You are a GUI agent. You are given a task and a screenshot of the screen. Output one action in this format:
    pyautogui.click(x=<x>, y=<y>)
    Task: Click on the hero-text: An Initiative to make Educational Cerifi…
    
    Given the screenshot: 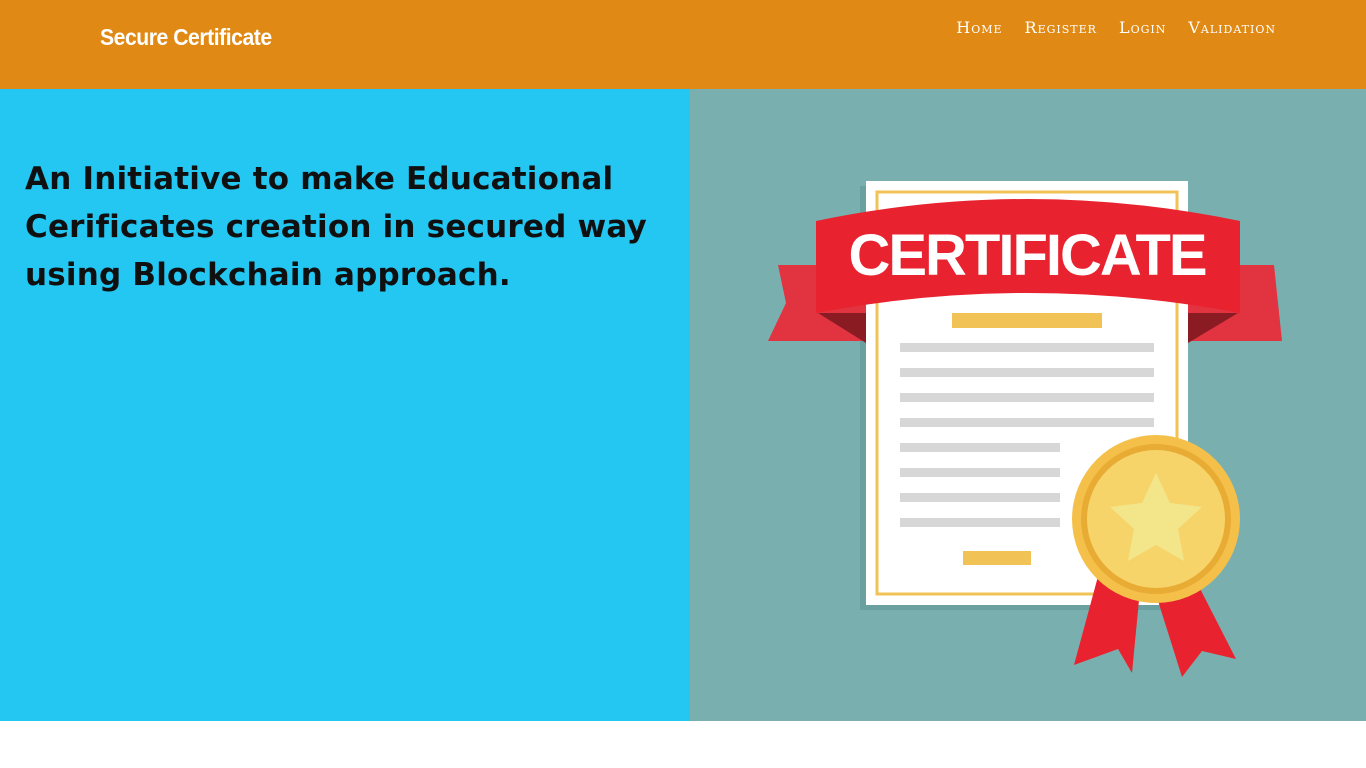 What is the action you would take?
    pyautogui.click(x=336, y=227)
    